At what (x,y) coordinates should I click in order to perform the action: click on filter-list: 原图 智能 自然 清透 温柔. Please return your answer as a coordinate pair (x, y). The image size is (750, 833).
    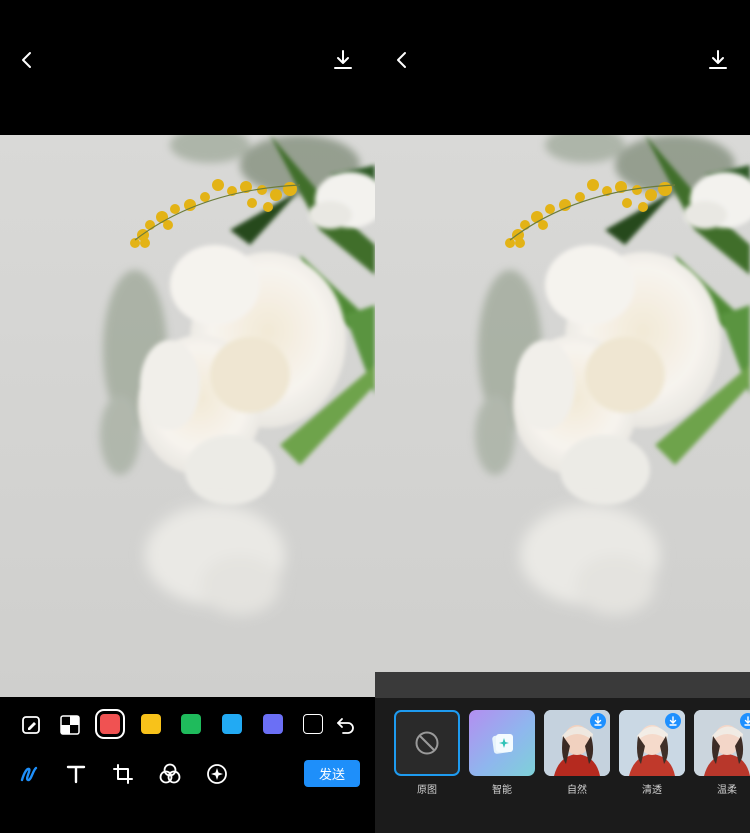
    Looking at the image, I should click on (562, 755).